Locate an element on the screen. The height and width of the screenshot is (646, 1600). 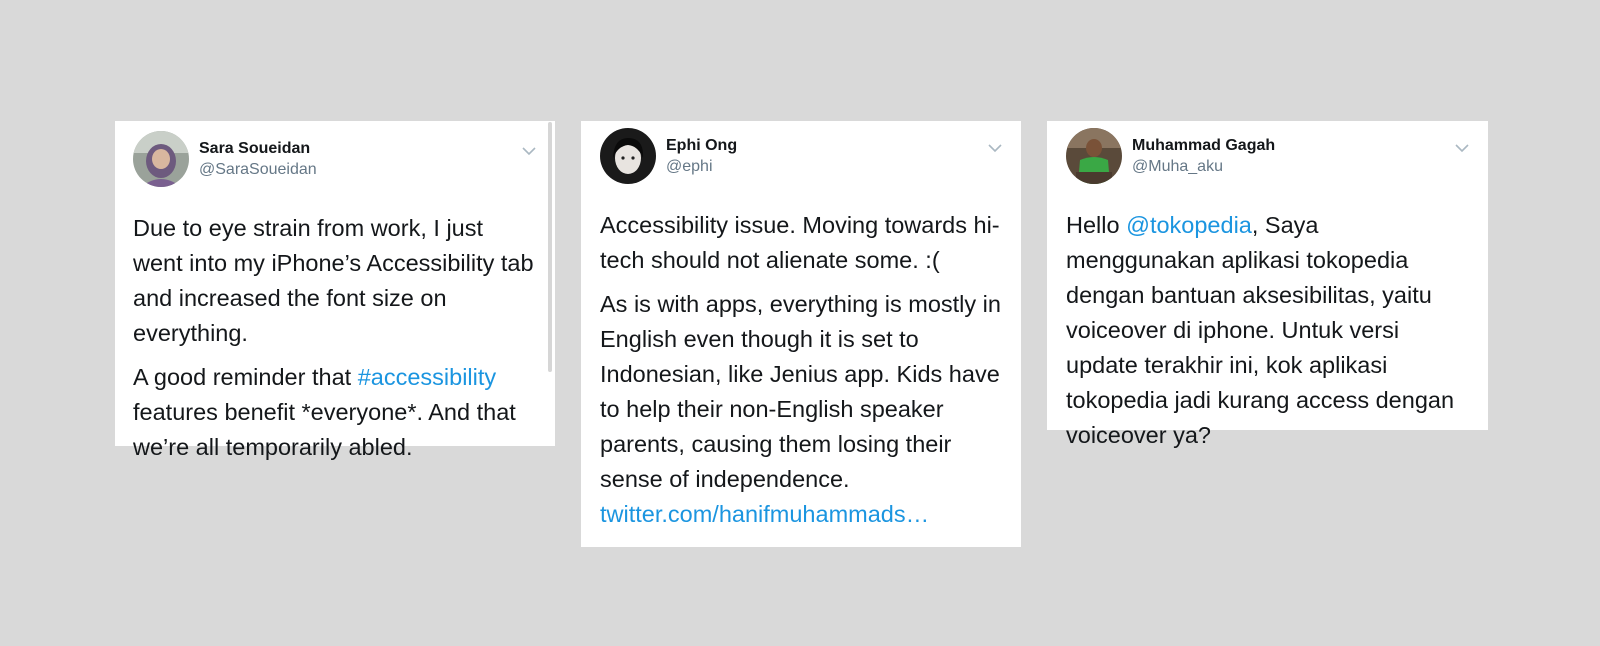
tweet-header: Ephi Ong @ephi is located at coordinates (801, 156).